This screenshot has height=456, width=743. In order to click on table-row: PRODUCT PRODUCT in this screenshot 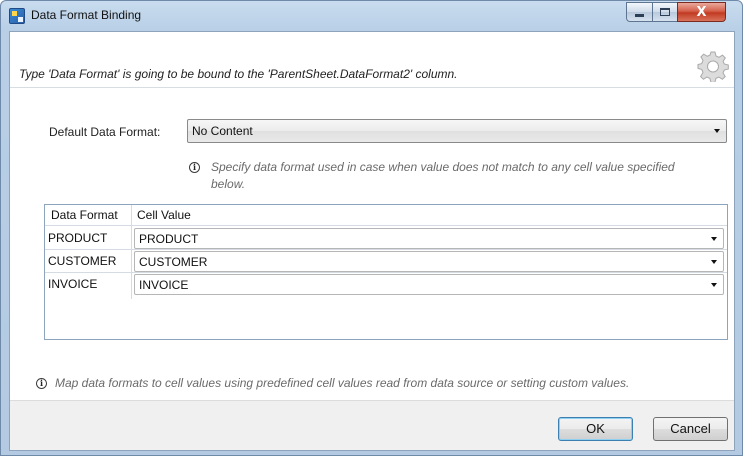, I will do `click(386, 238)`.